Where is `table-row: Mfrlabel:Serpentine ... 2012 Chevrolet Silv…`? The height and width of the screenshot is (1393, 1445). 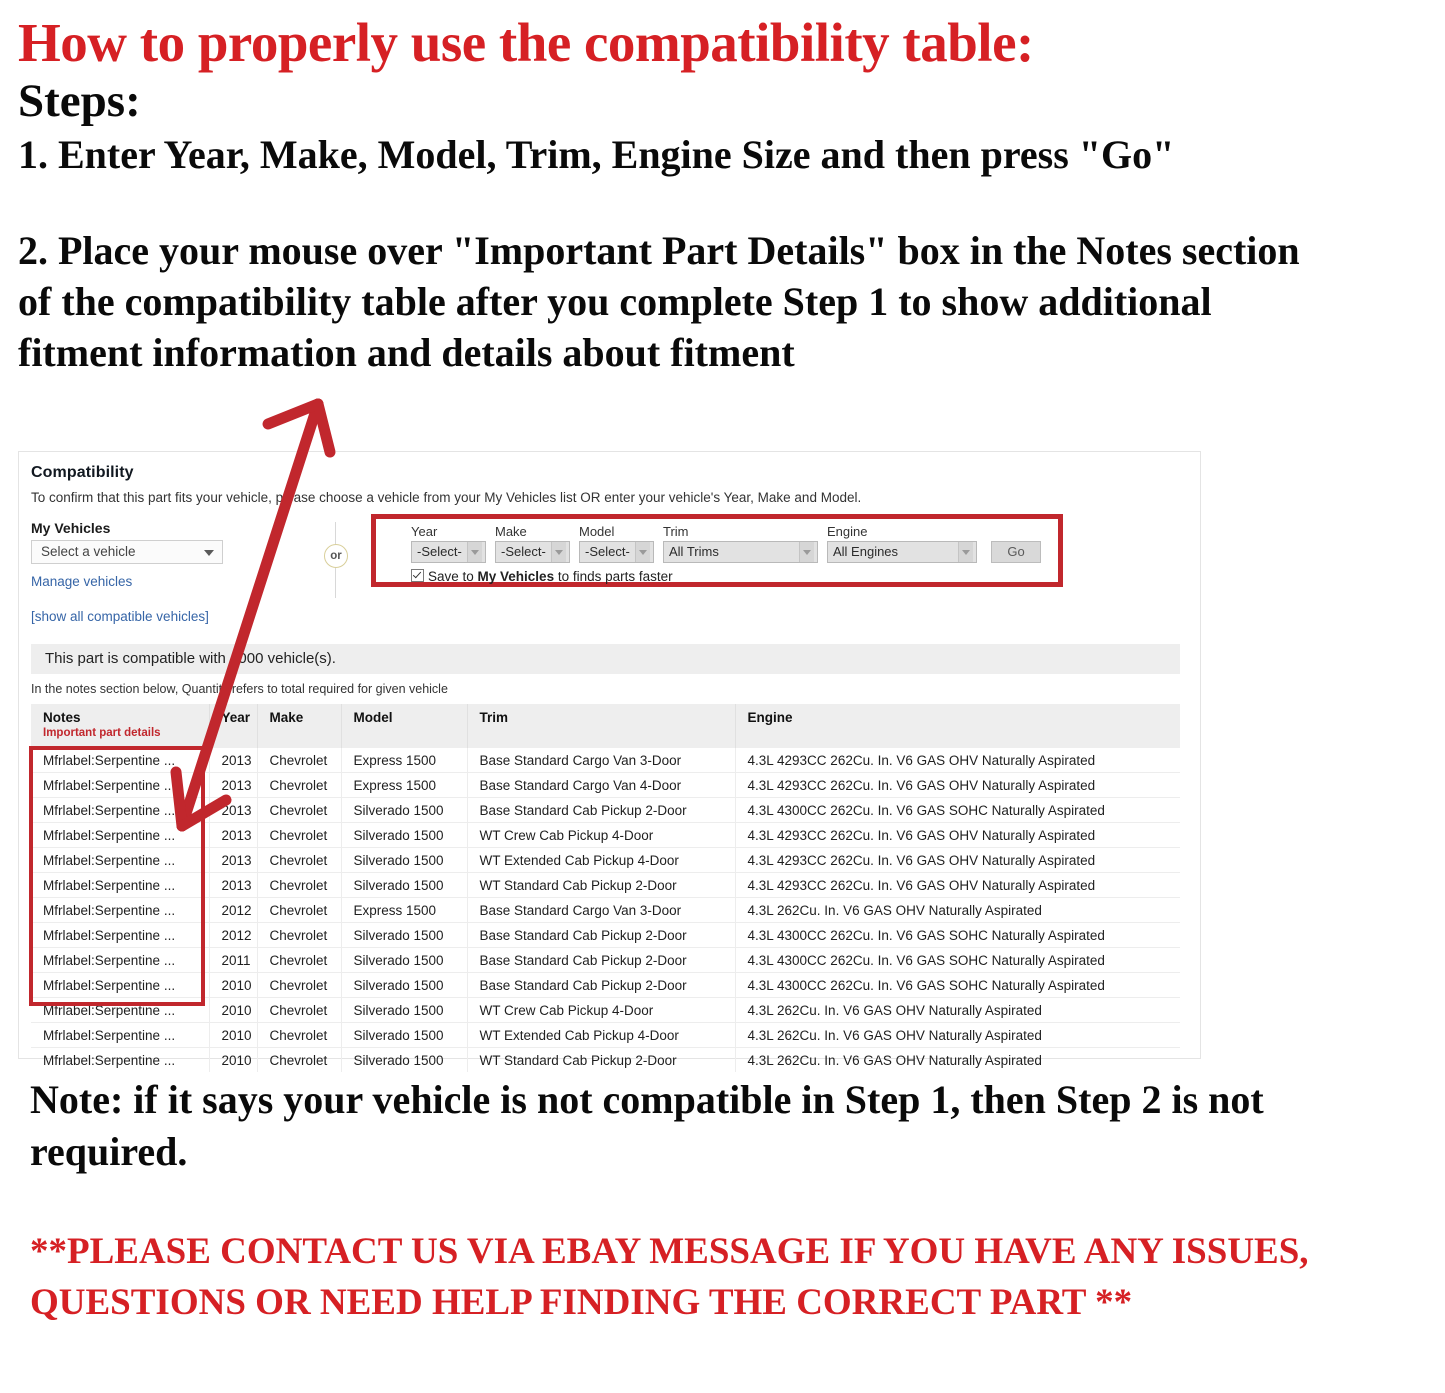 table-row: Mfrlabel:Serpentine ... 2012 Chevrolet Silv… is located at coordinates (605, 935).